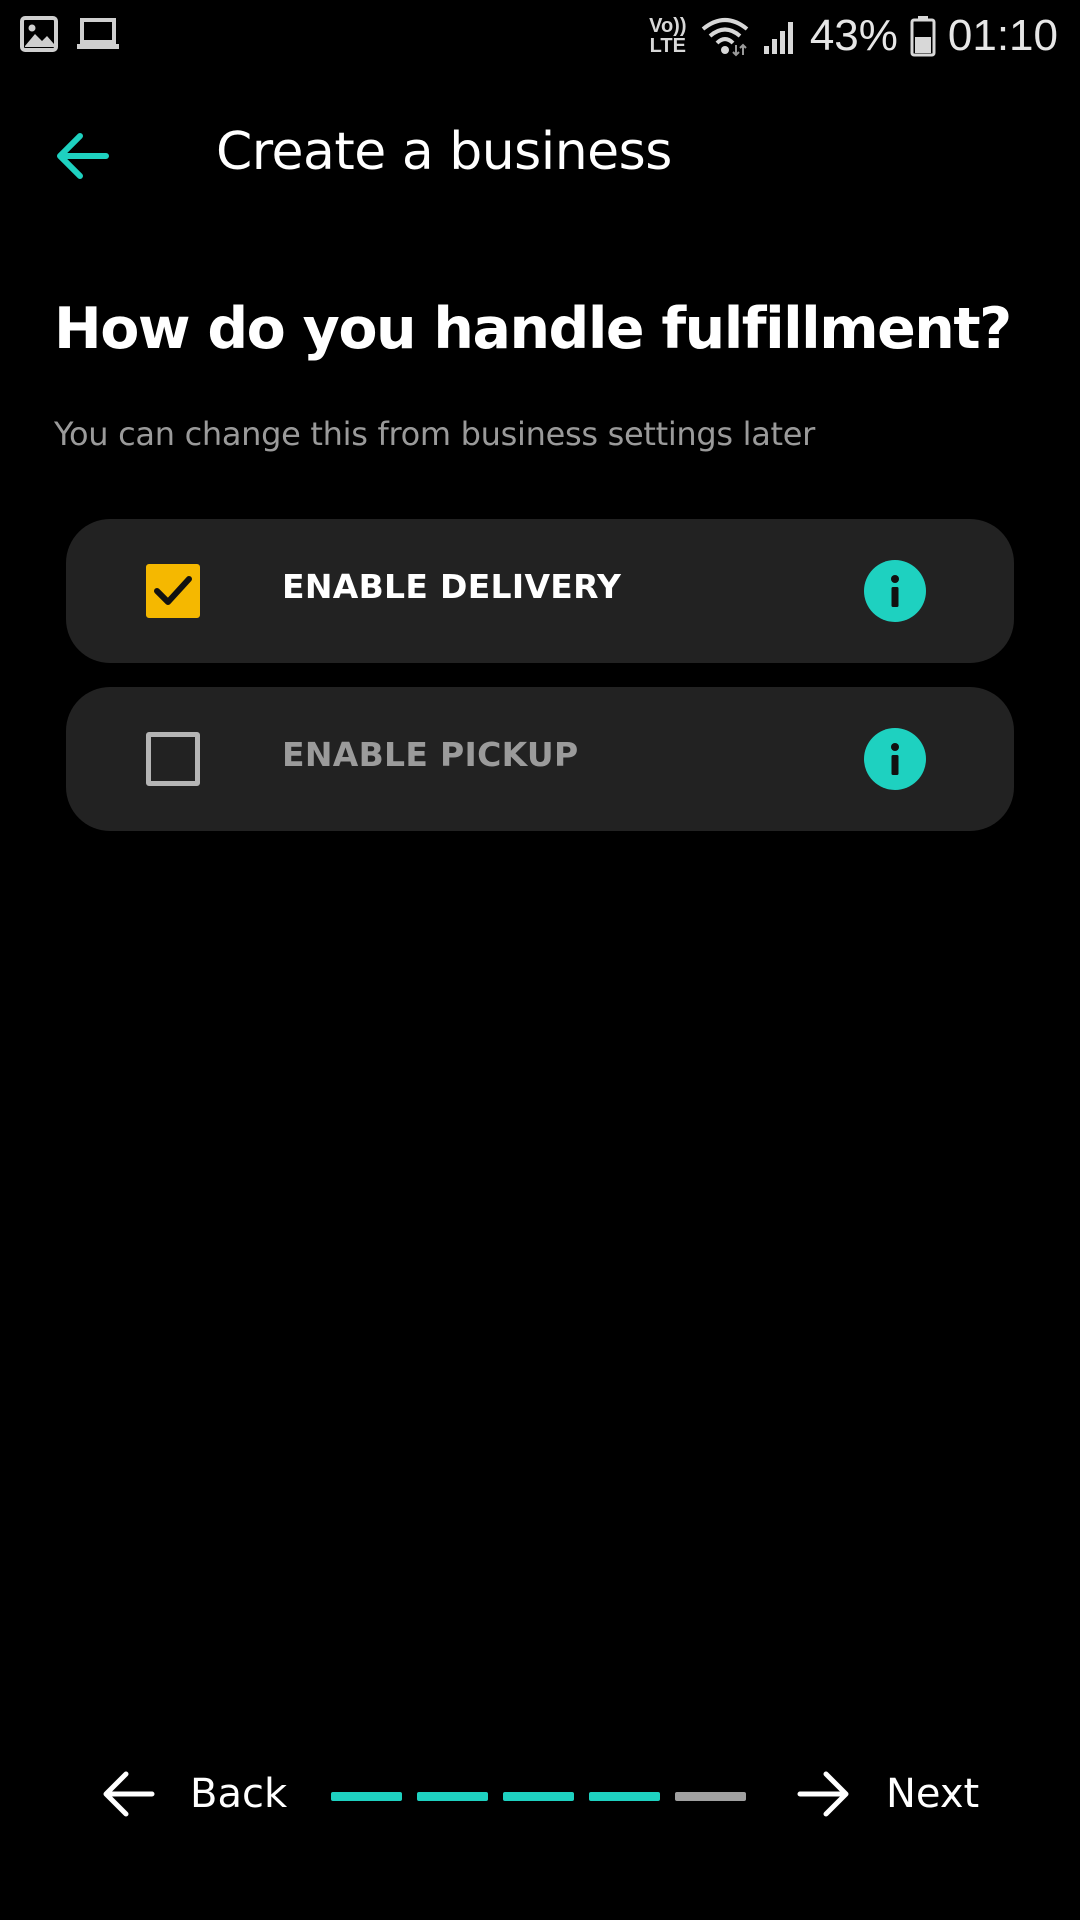  What do you see at coordinates (668, 26) in the screenshot?
I see `volte-label: Vo))` at bounding box center [668, 26].